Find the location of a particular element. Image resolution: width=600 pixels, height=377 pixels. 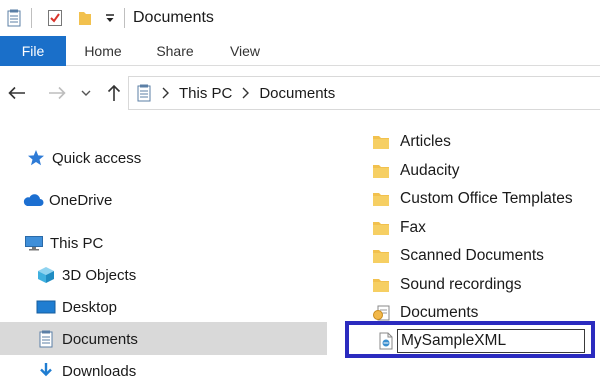

address-bar: This PC Documents is located at coordinates (364, 93).